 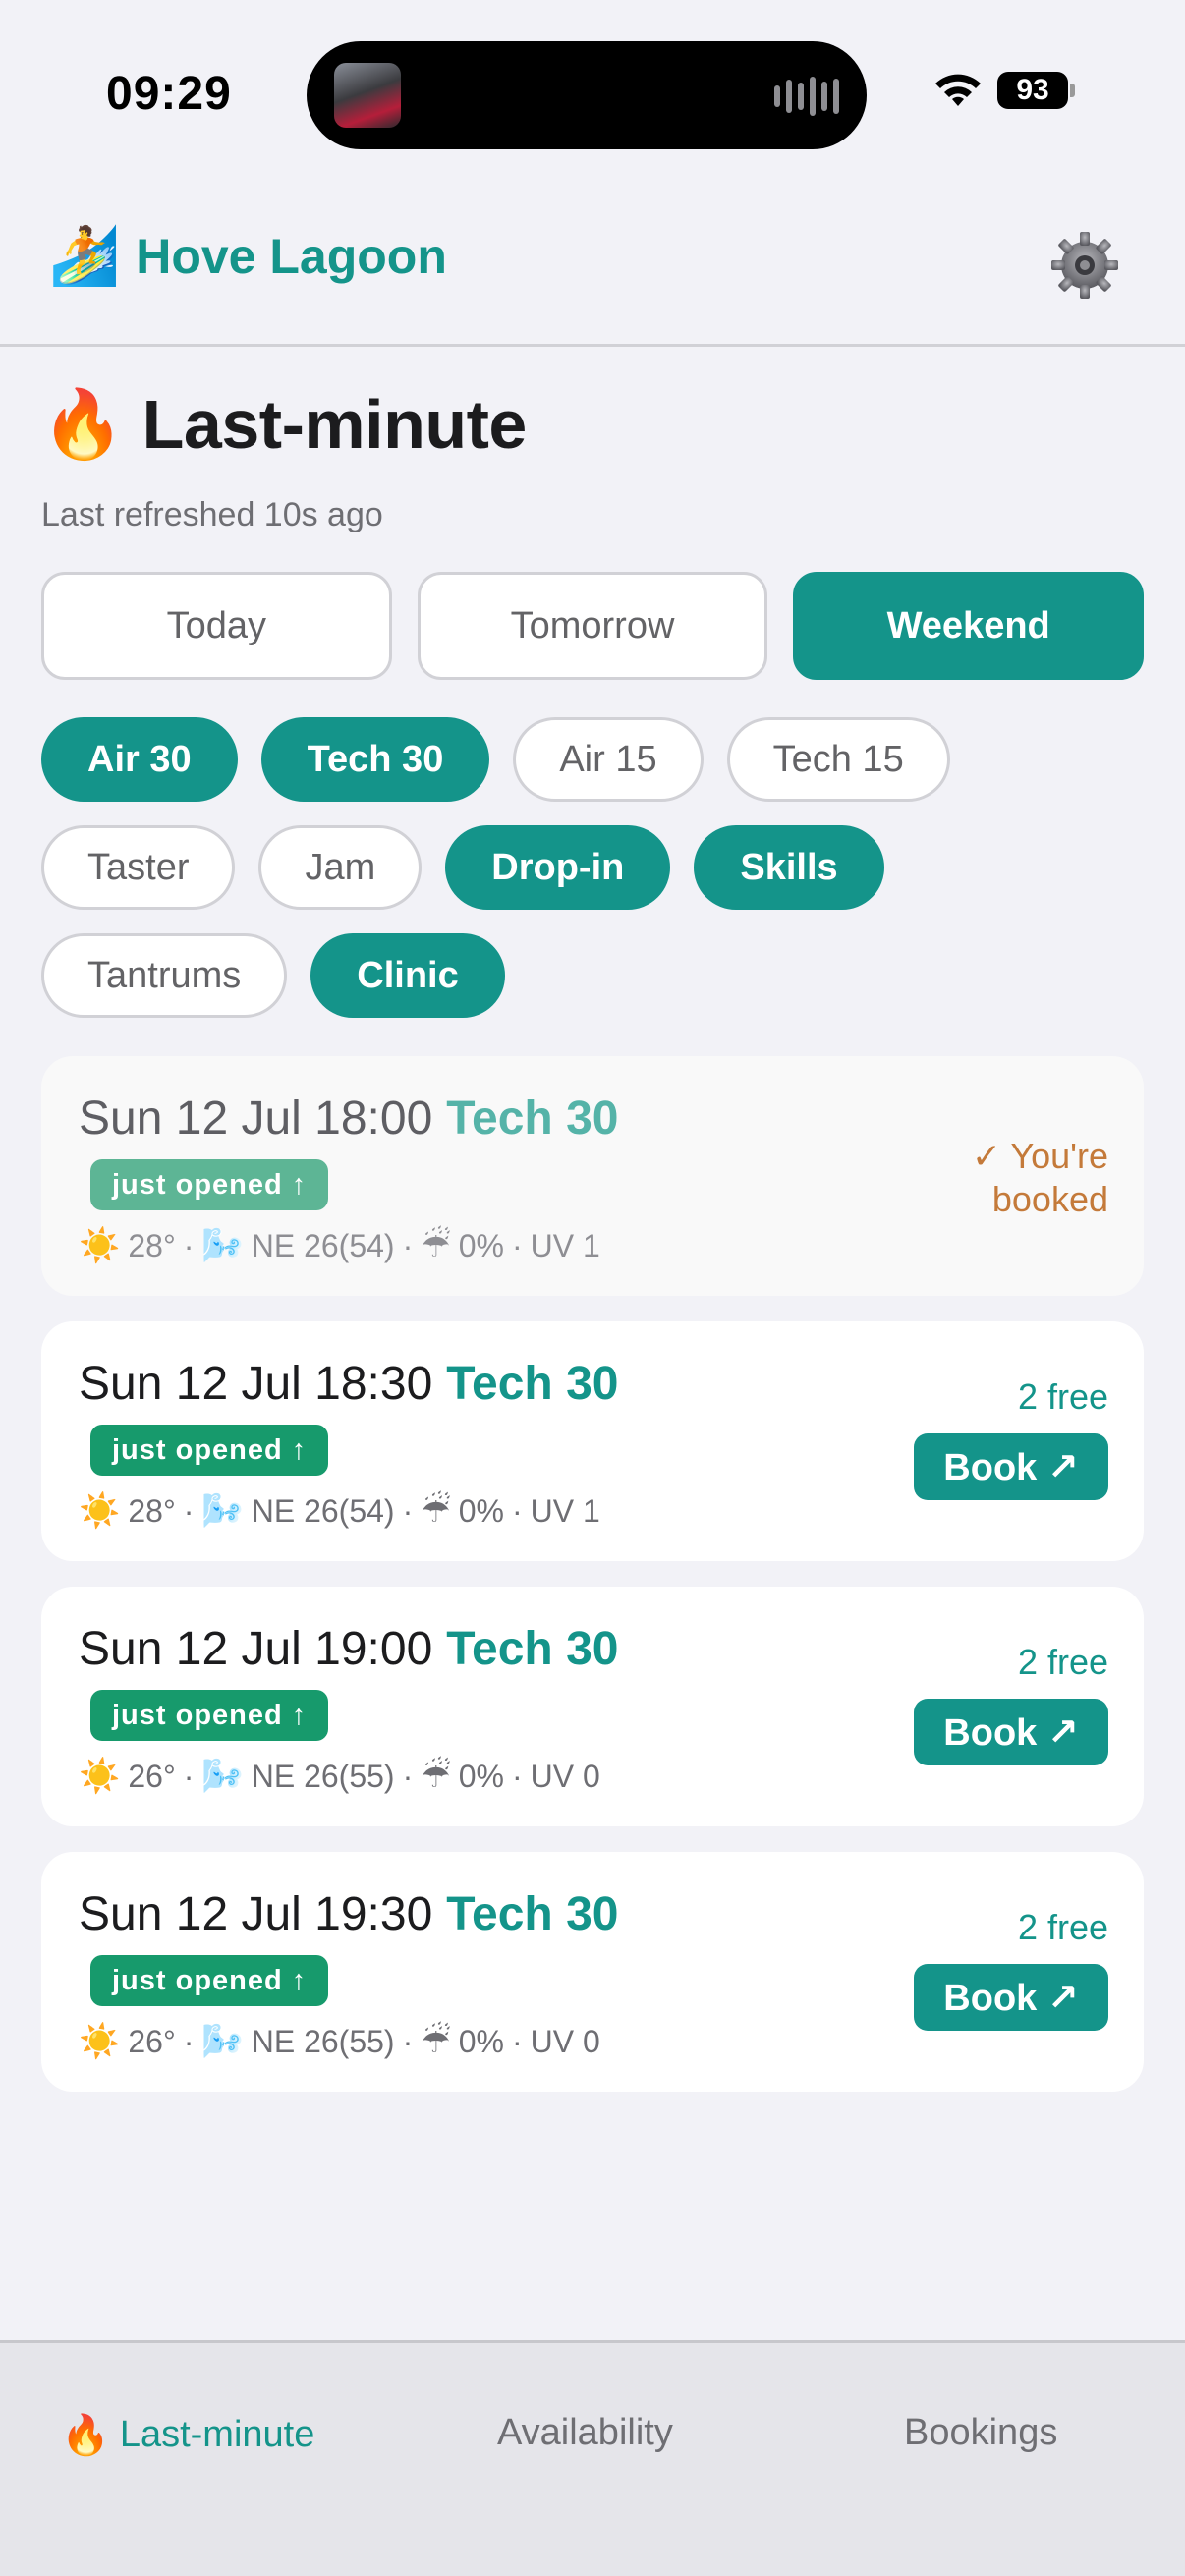 What do you see at coordinates (341, 867) in the screenshot?
I see `filter-chip-jam: Jam` at bounding box center [341, 867].